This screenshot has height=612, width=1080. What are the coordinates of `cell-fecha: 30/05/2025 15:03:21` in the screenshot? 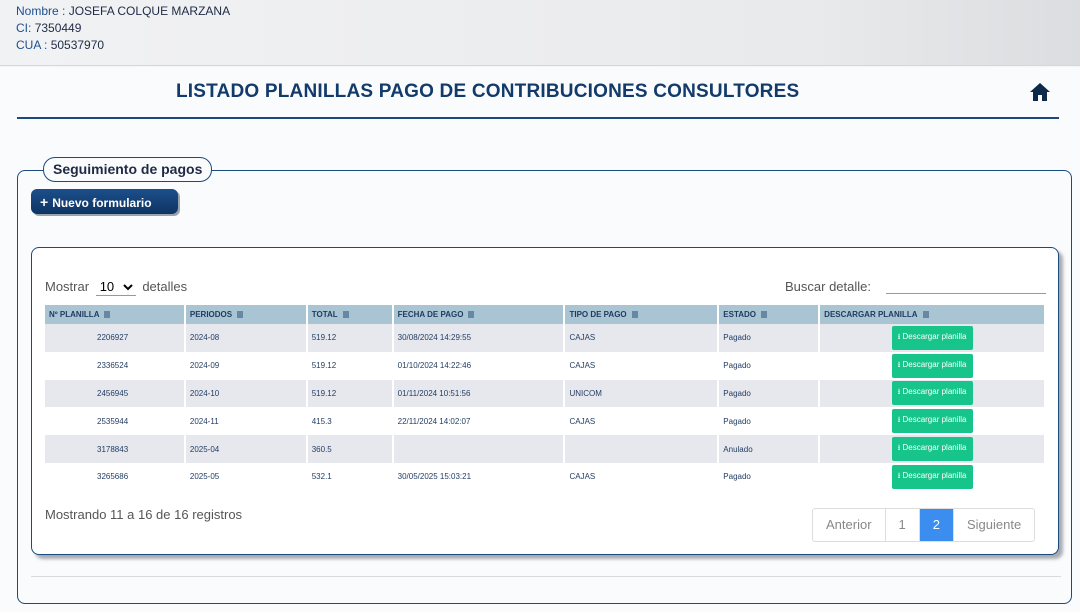 It's located at (479, 476).